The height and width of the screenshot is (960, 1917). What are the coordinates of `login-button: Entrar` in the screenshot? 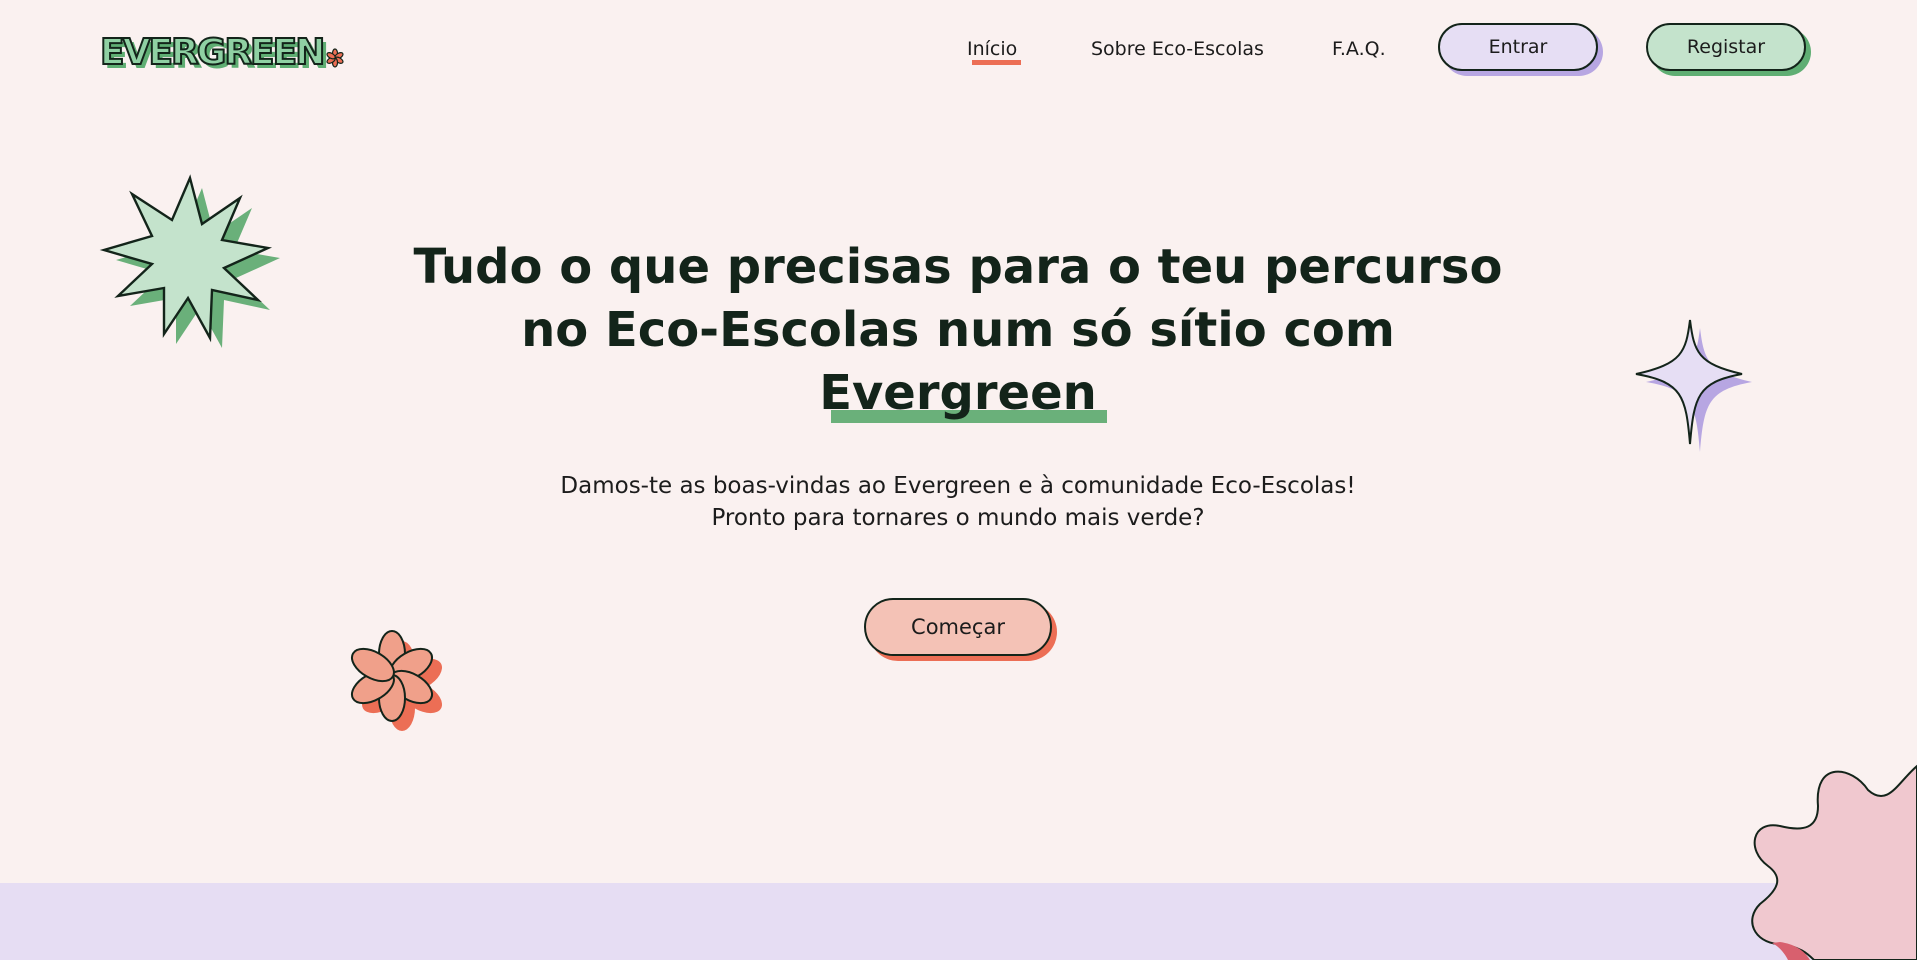 It's located at (1518, 47).